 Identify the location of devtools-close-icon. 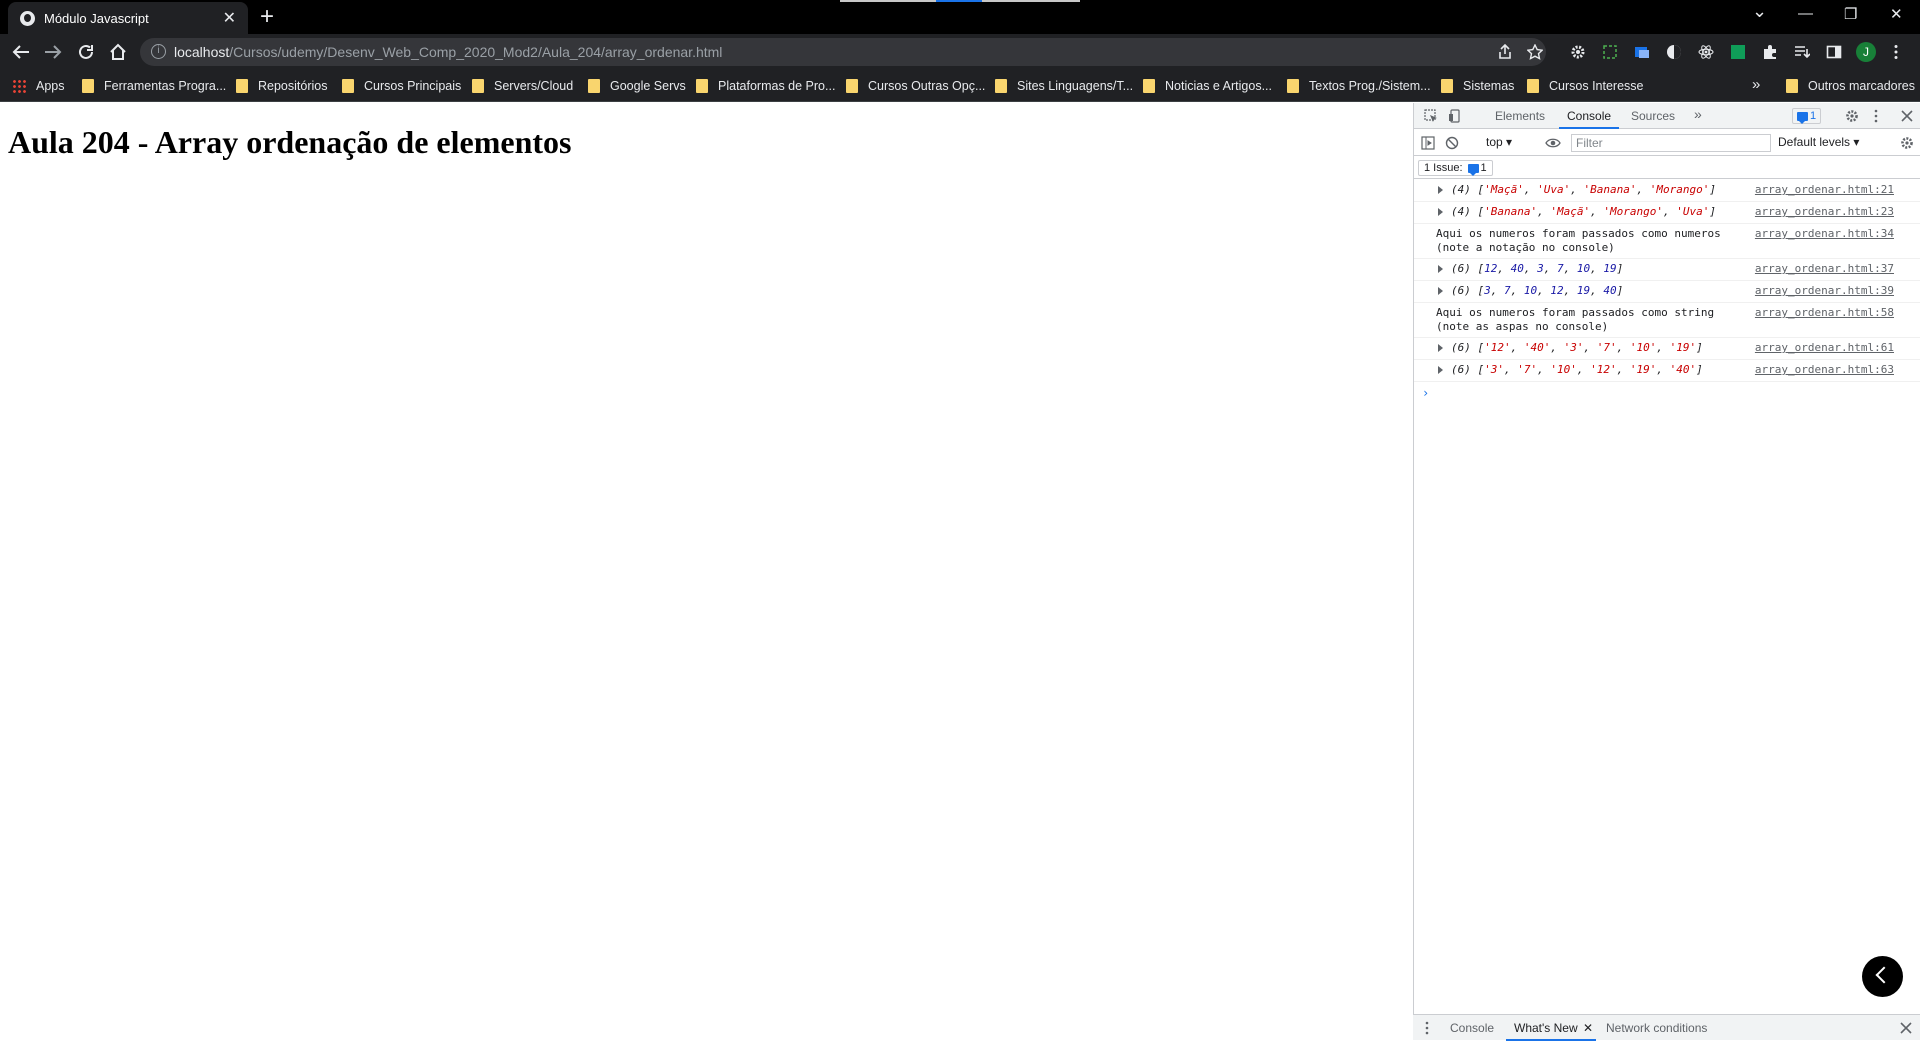
(1907, 116).